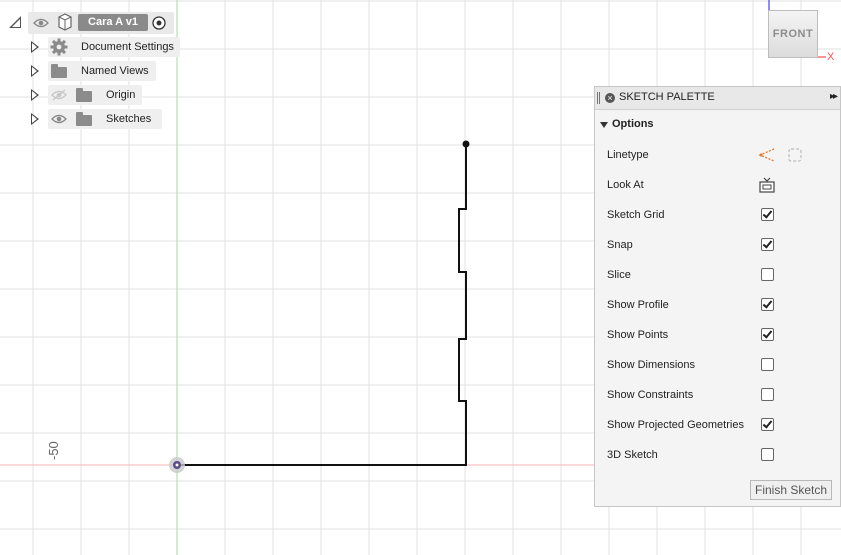  I want to click on option-label: Show Profile, so click(638, 305).